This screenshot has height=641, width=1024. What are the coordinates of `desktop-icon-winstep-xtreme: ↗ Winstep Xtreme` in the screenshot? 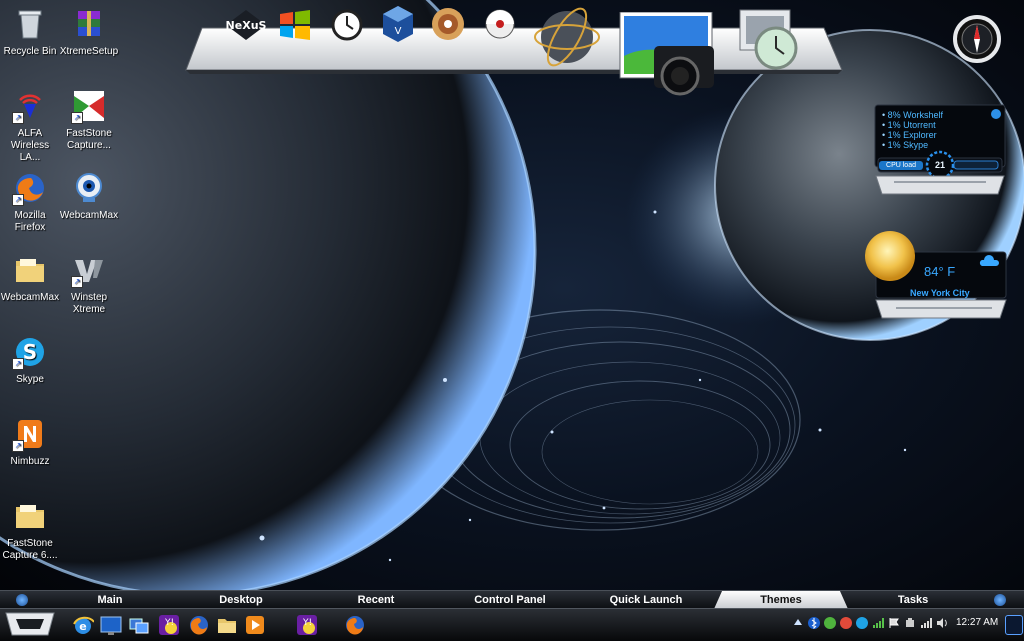 It's located at (89, 284).